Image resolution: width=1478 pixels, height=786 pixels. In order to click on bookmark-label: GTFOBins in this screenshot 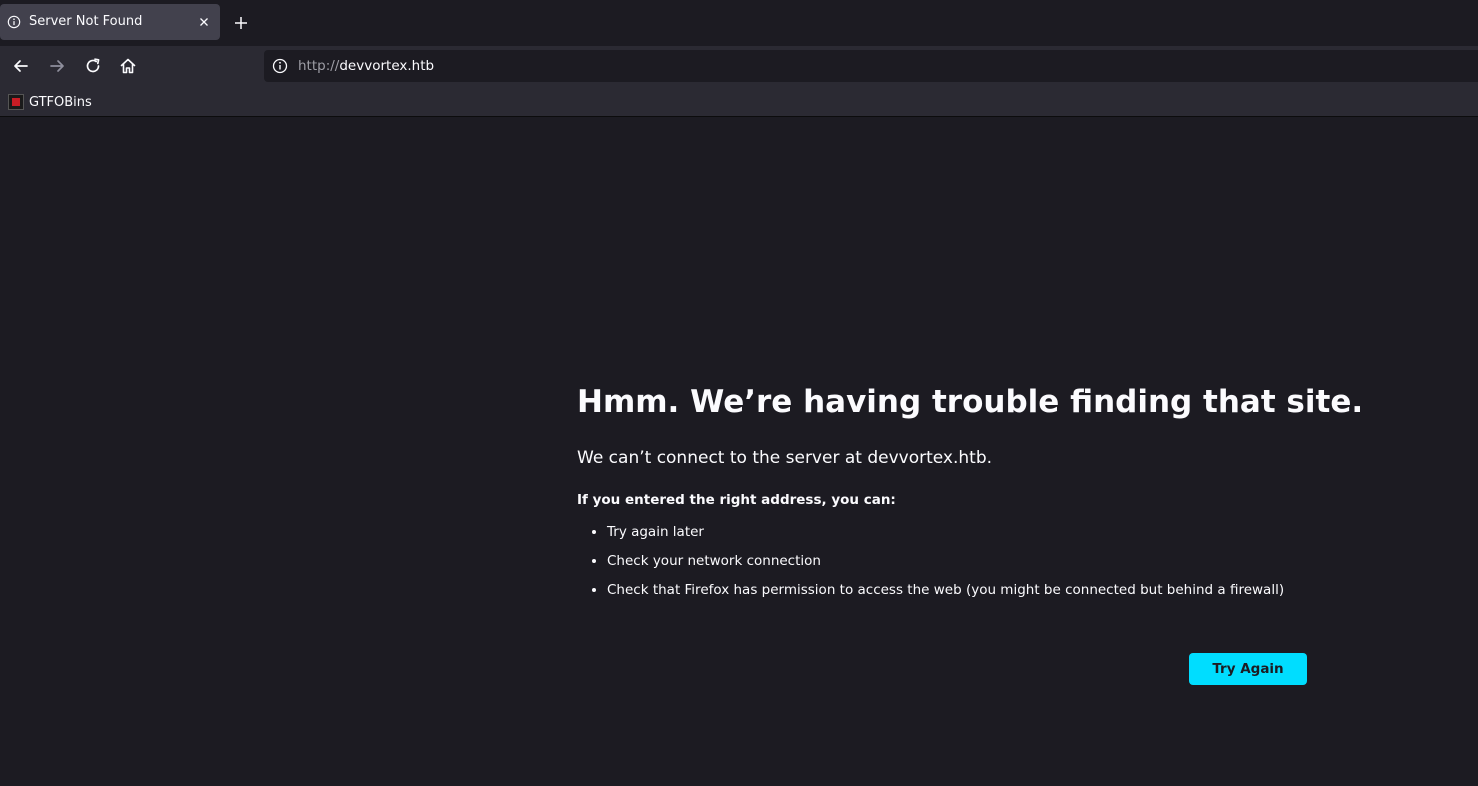, I will do `click(60, 102)`.